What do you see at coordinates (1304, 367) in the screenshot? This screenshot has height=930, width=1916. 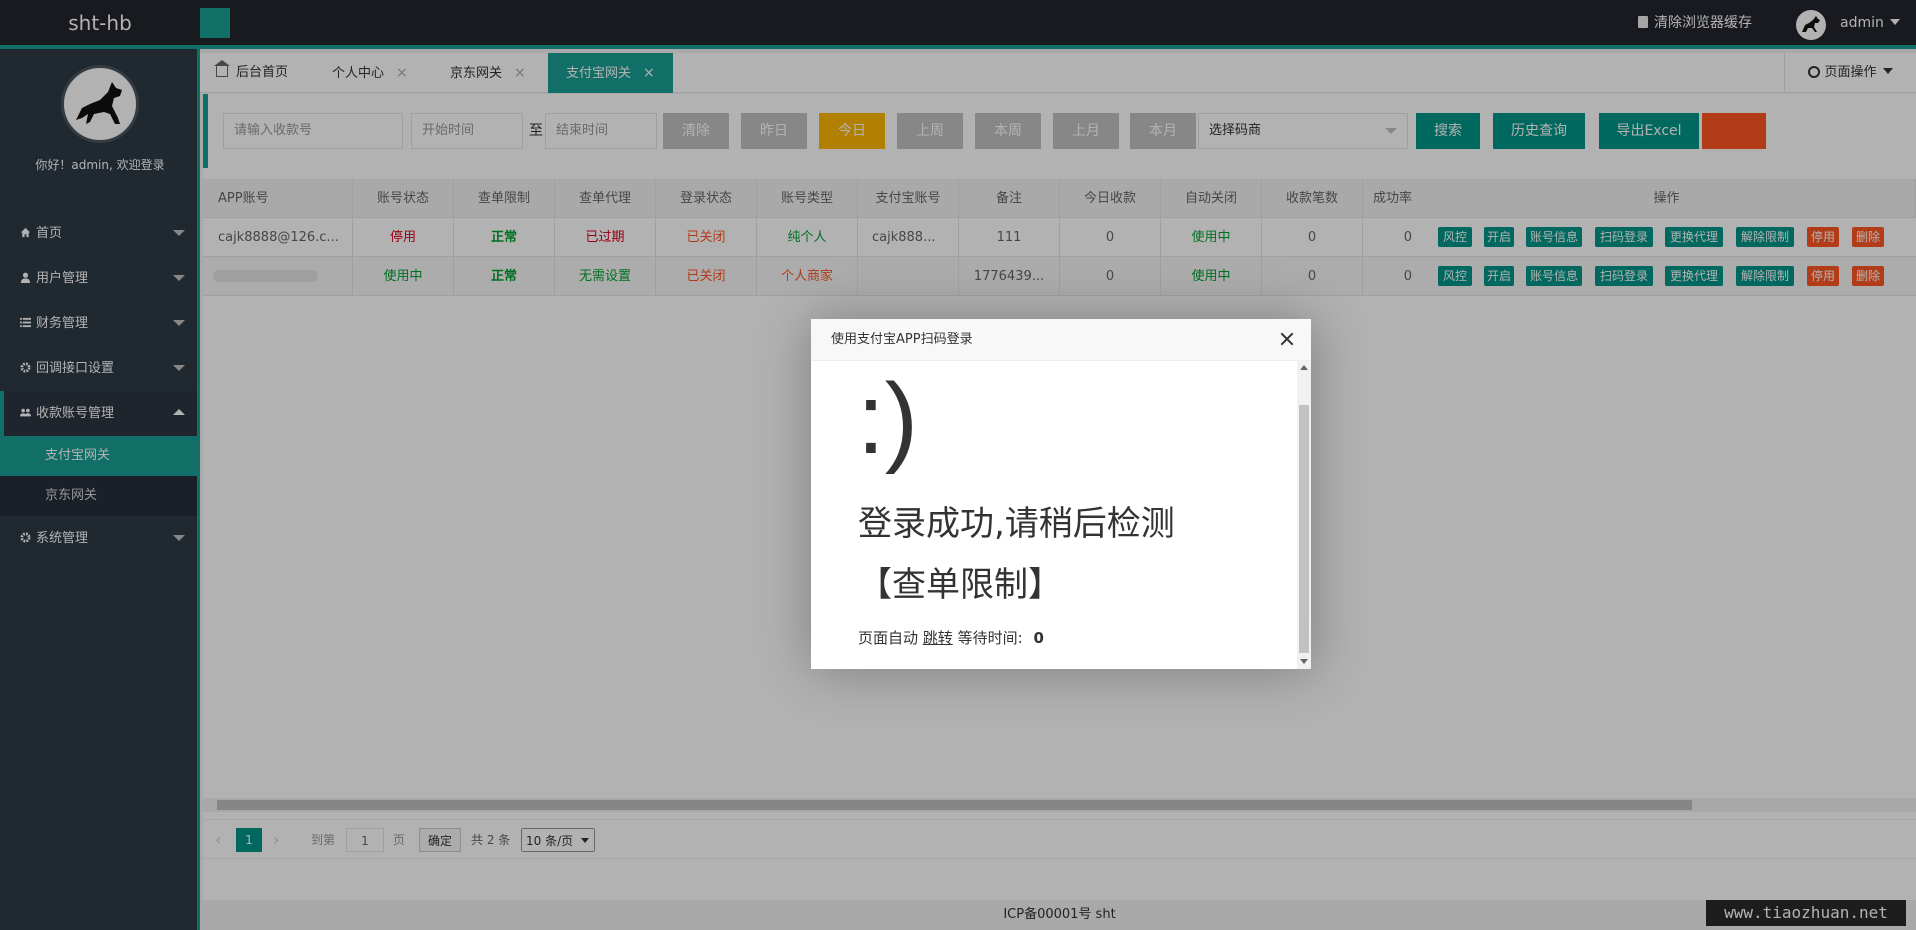 I see `scroll-up-icon` at bounding box center [1304, 367].